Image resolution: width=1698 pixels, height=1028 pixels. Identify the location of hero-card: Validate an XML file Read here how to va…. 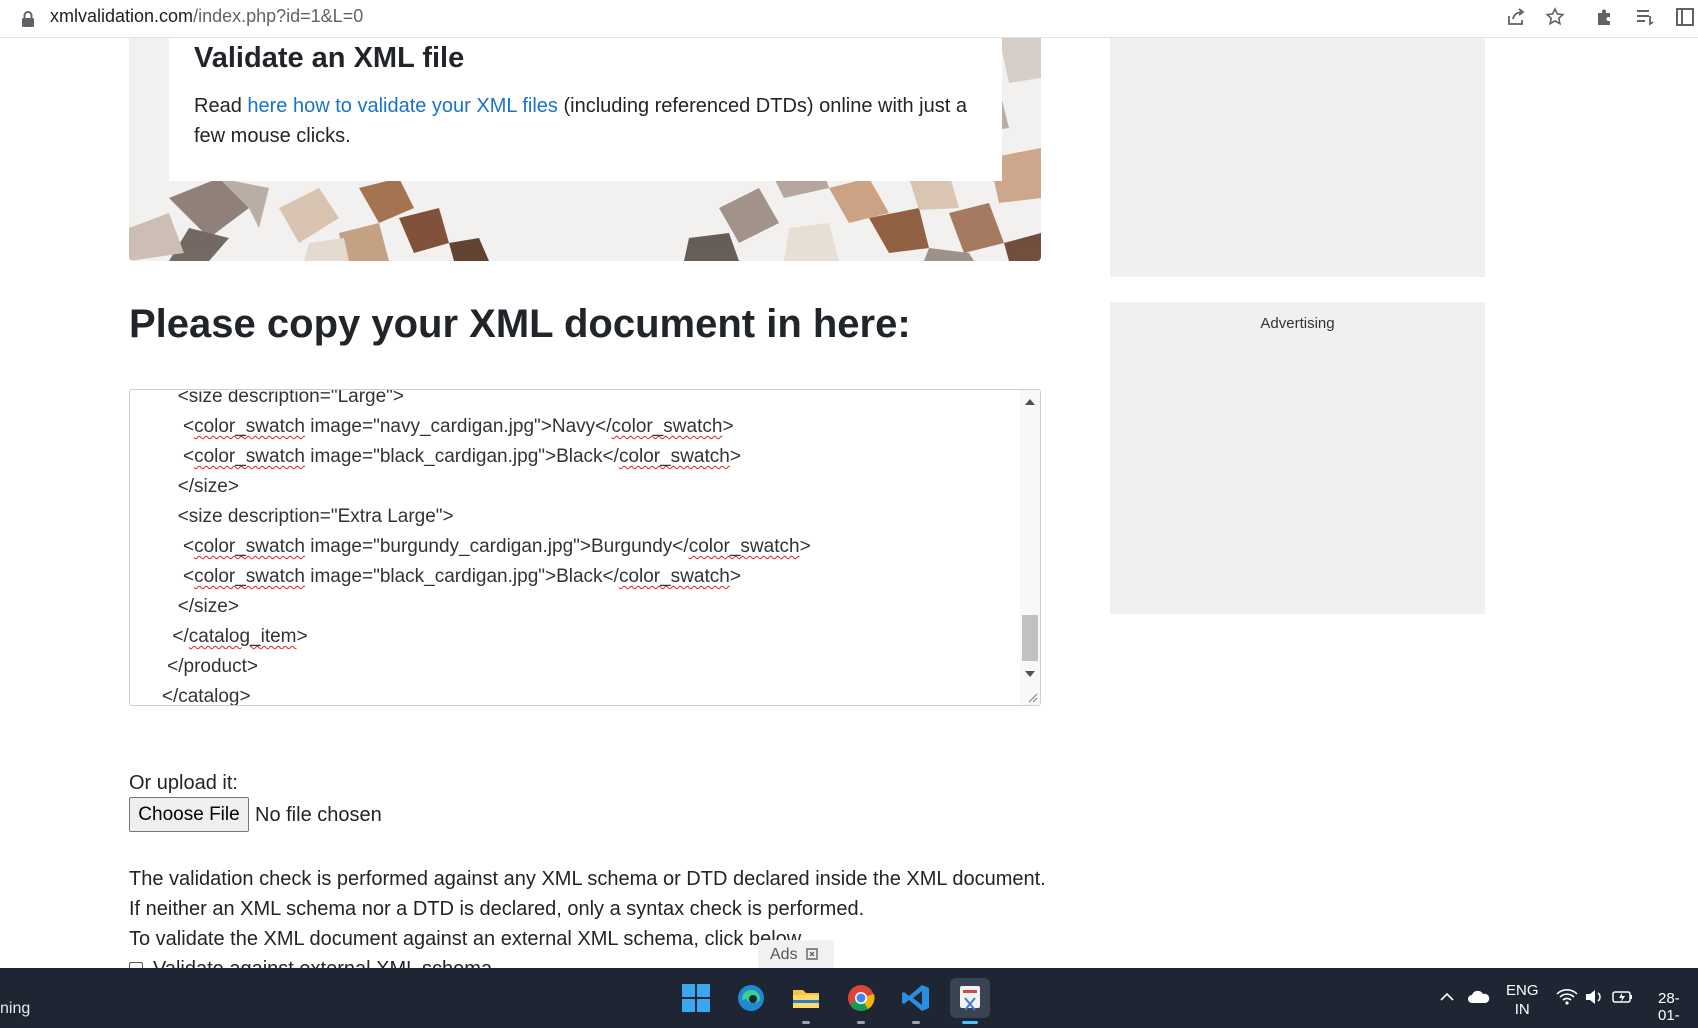
(585, 109).